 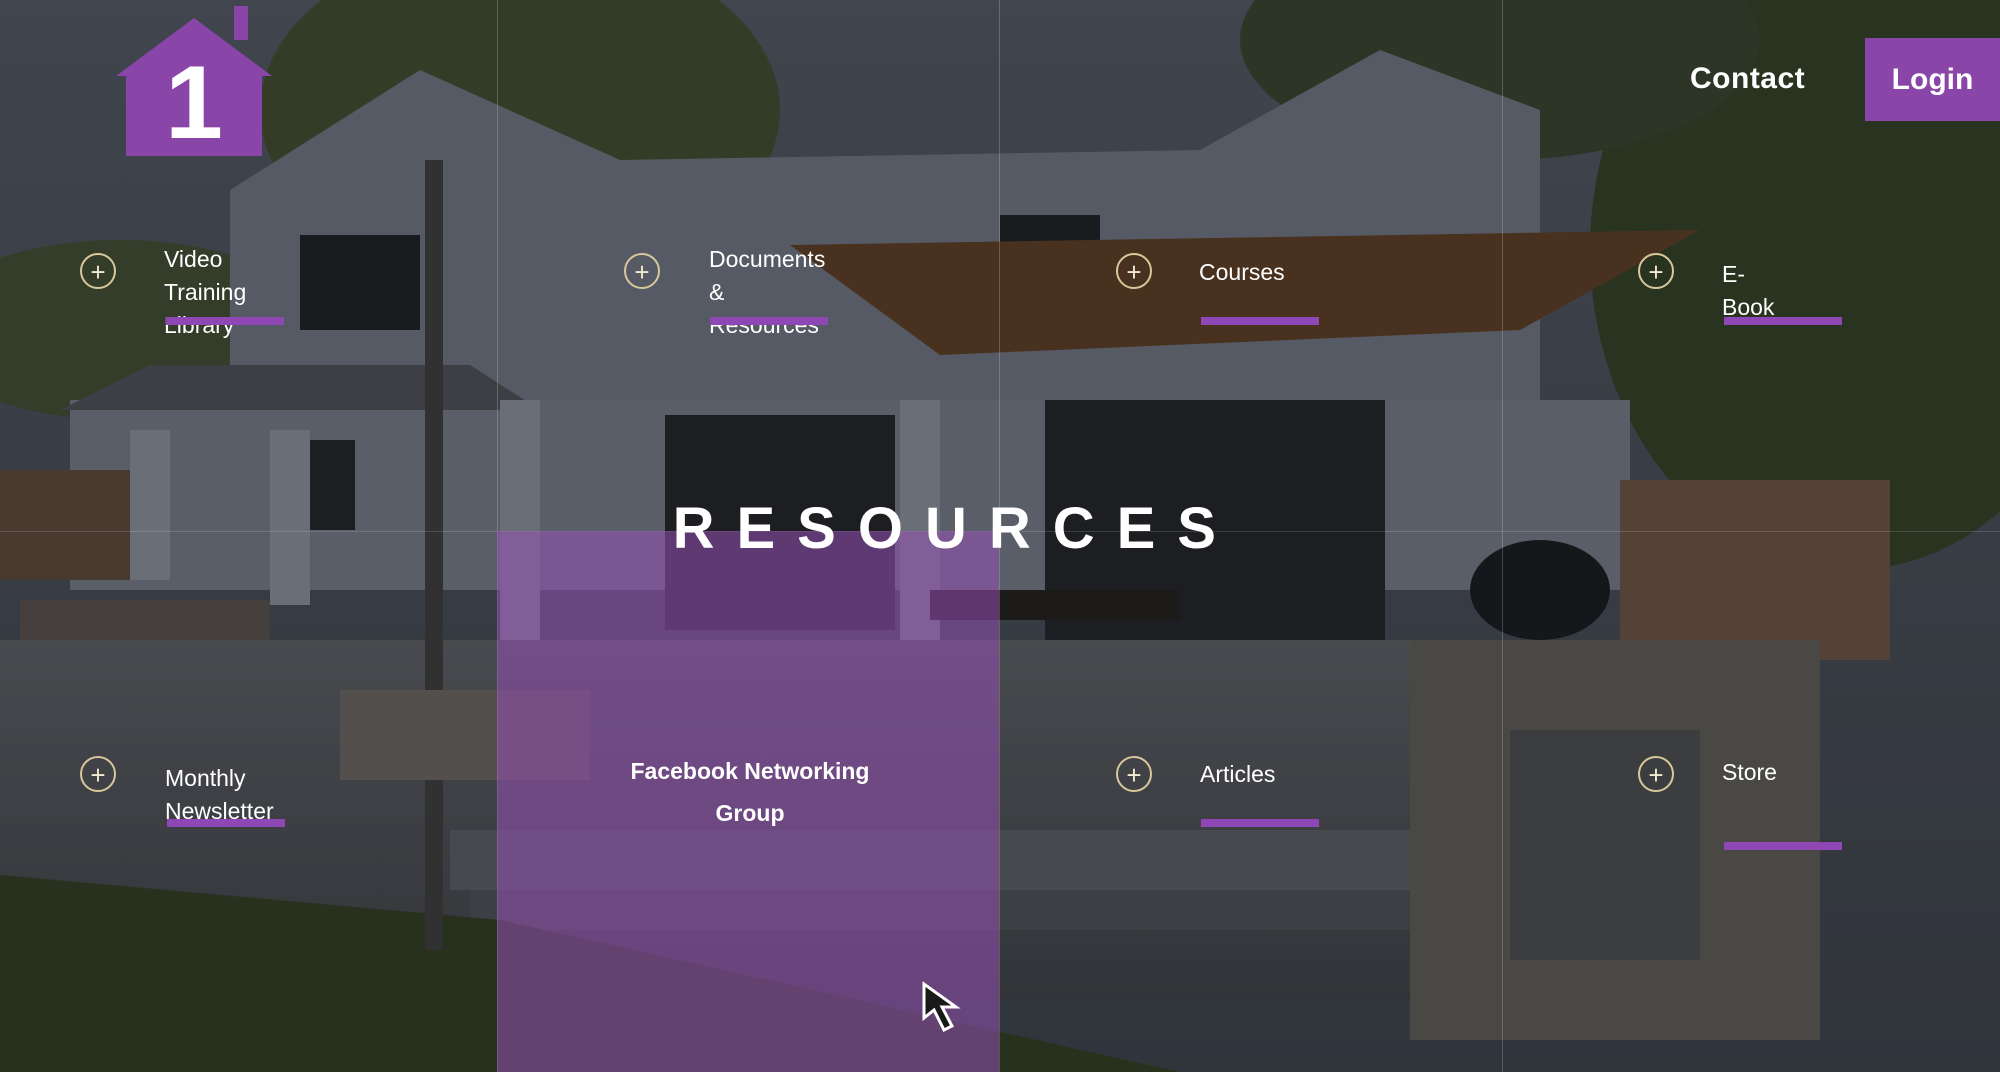 I want to click on resource-label: Store, so click(x=1749, y=772).